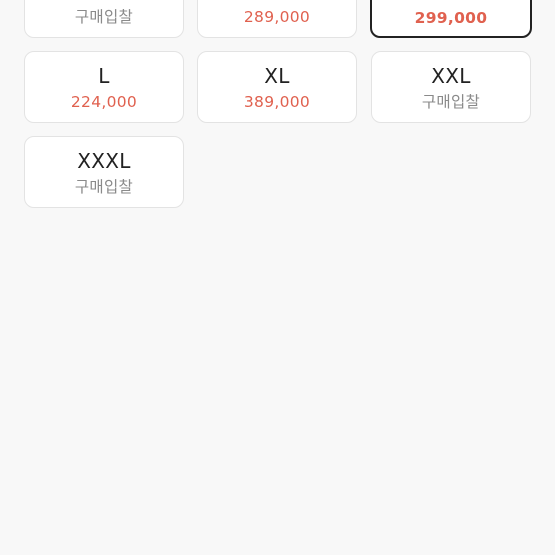 This screenshot has width=555, height=555. Describe the element at coordinates (104, 161) in the screenshot. I see `size-label: XXXL` at that location.